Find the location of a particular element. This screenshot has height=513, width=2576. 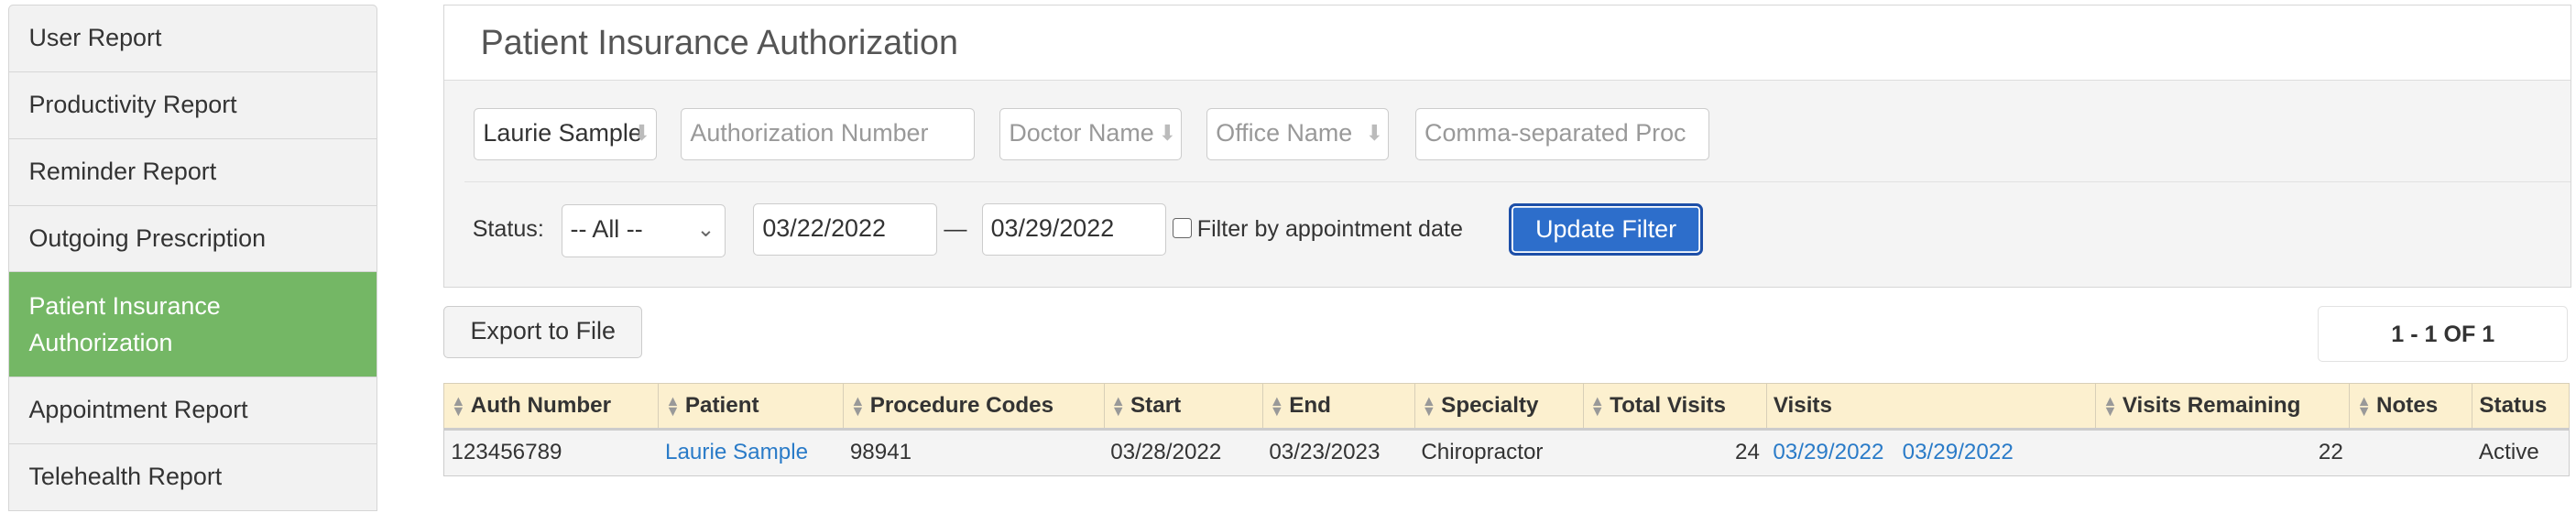

column-visits-remaining: ▲ ▼ Visits Remaining is located at coordinates (2223, 406).